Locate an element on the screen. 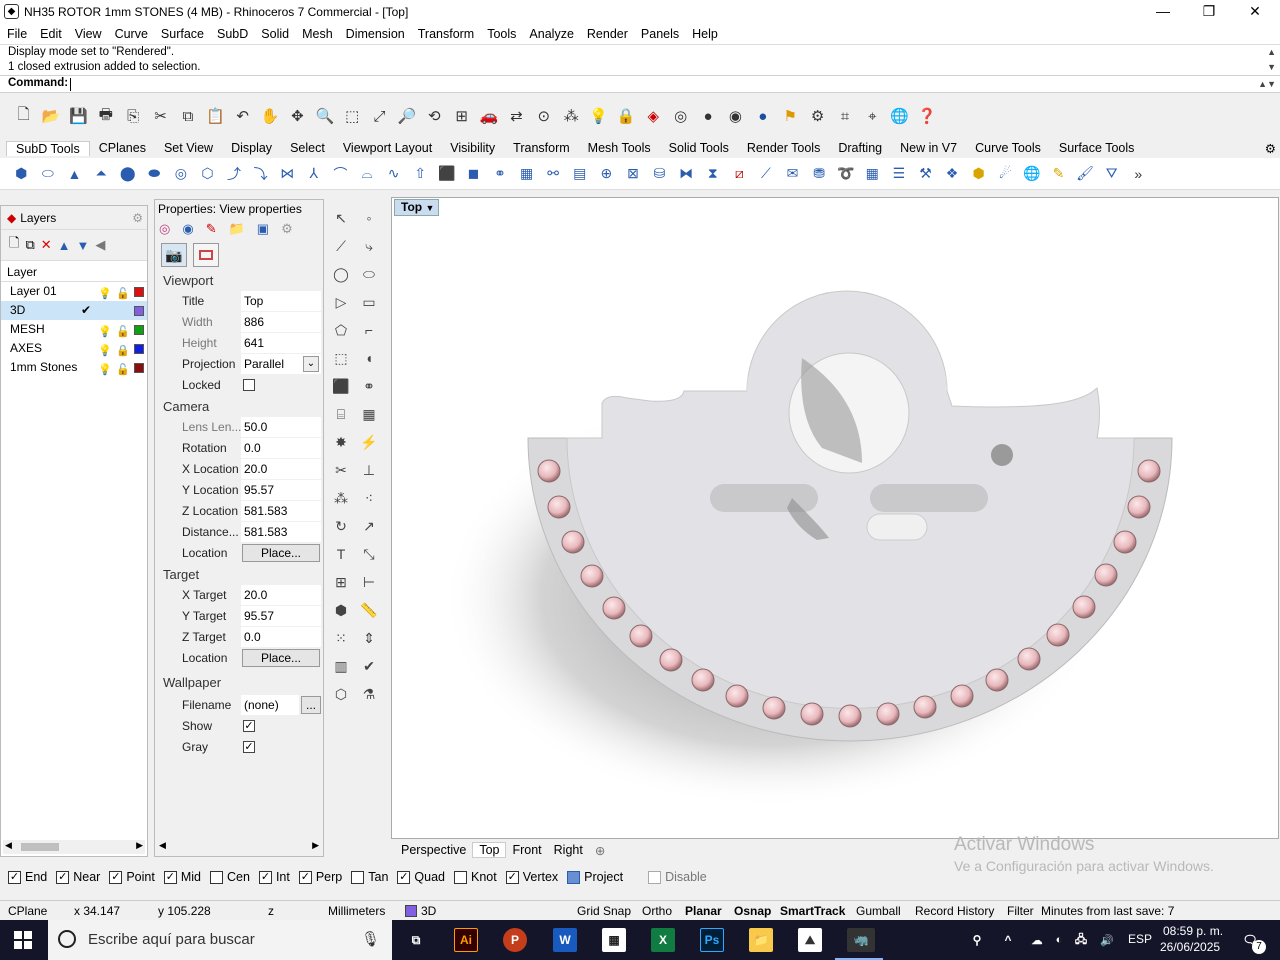 Image resolution: width=1280 pixels, height=960 pixels. unlock-icon: 🔓 is located at coordinates (123, 370).